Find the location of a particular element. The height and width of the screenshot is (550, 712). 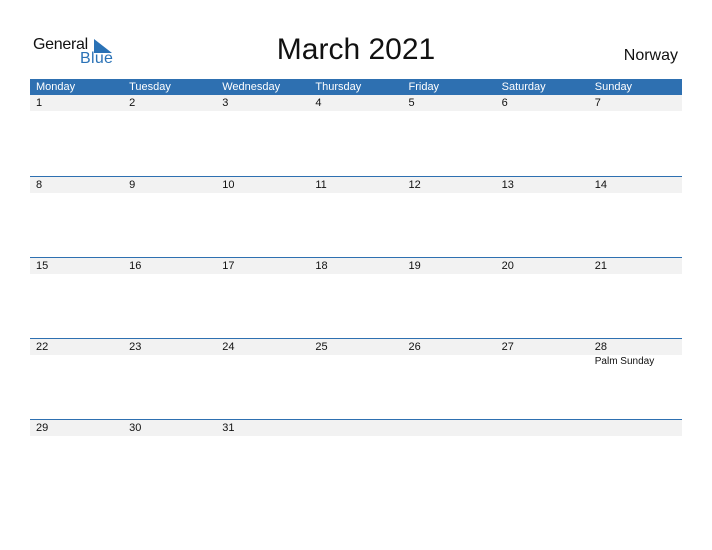

country-label: Norway is located at coordinates (650, 55).